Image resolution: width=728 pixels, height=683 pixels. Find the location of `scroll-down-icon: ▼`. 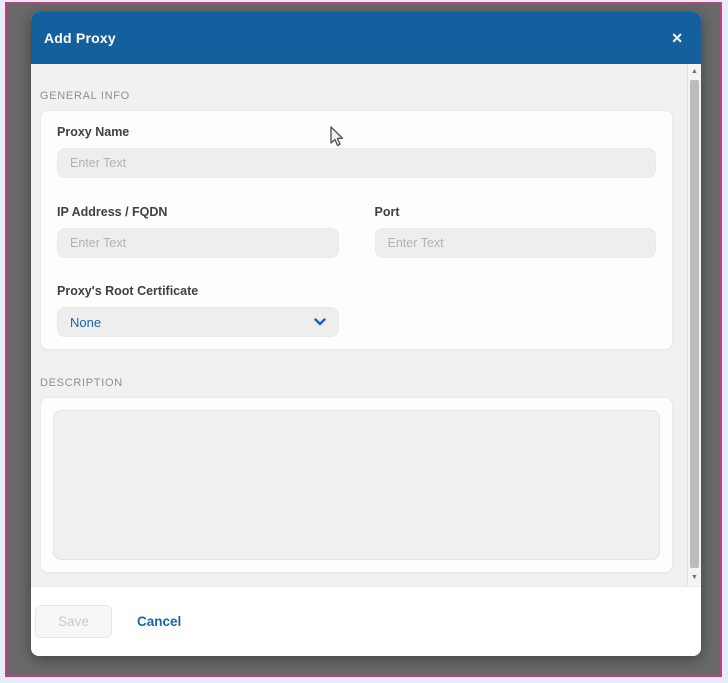

scroll-down-icon: ▼ is located at coordinates (694, 578).